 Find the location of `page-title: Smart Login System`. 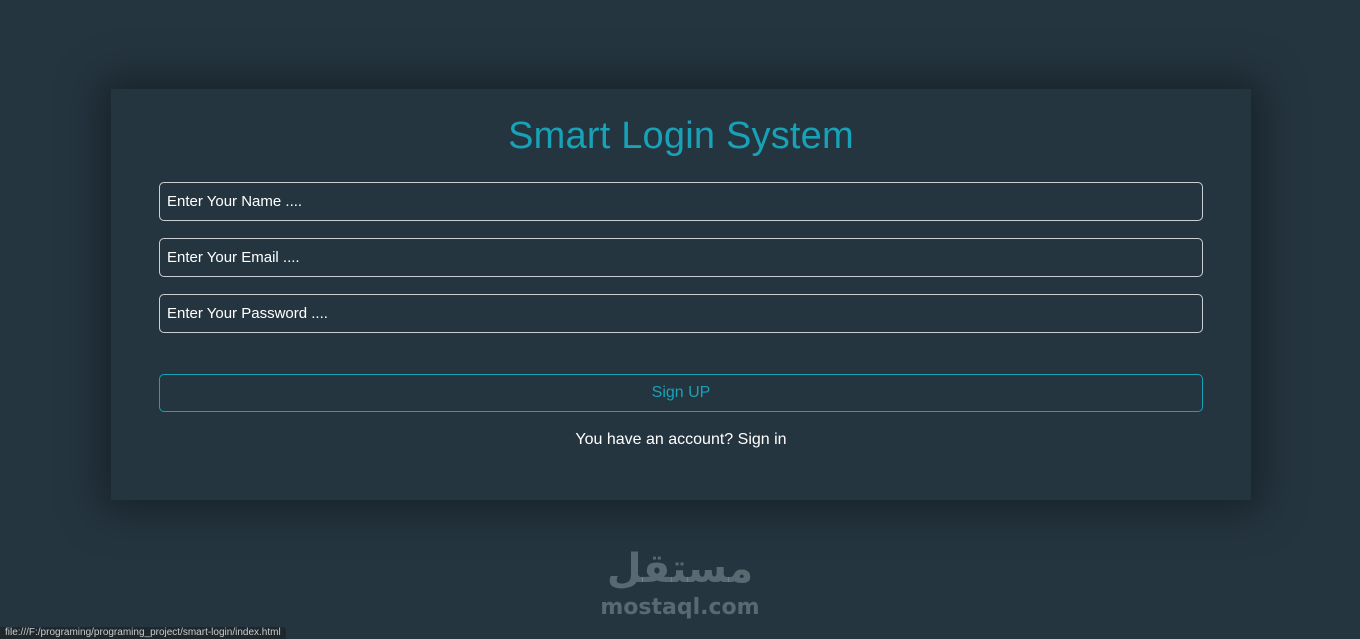

page-title: Smart Login System is located at coordinates (681, 136).